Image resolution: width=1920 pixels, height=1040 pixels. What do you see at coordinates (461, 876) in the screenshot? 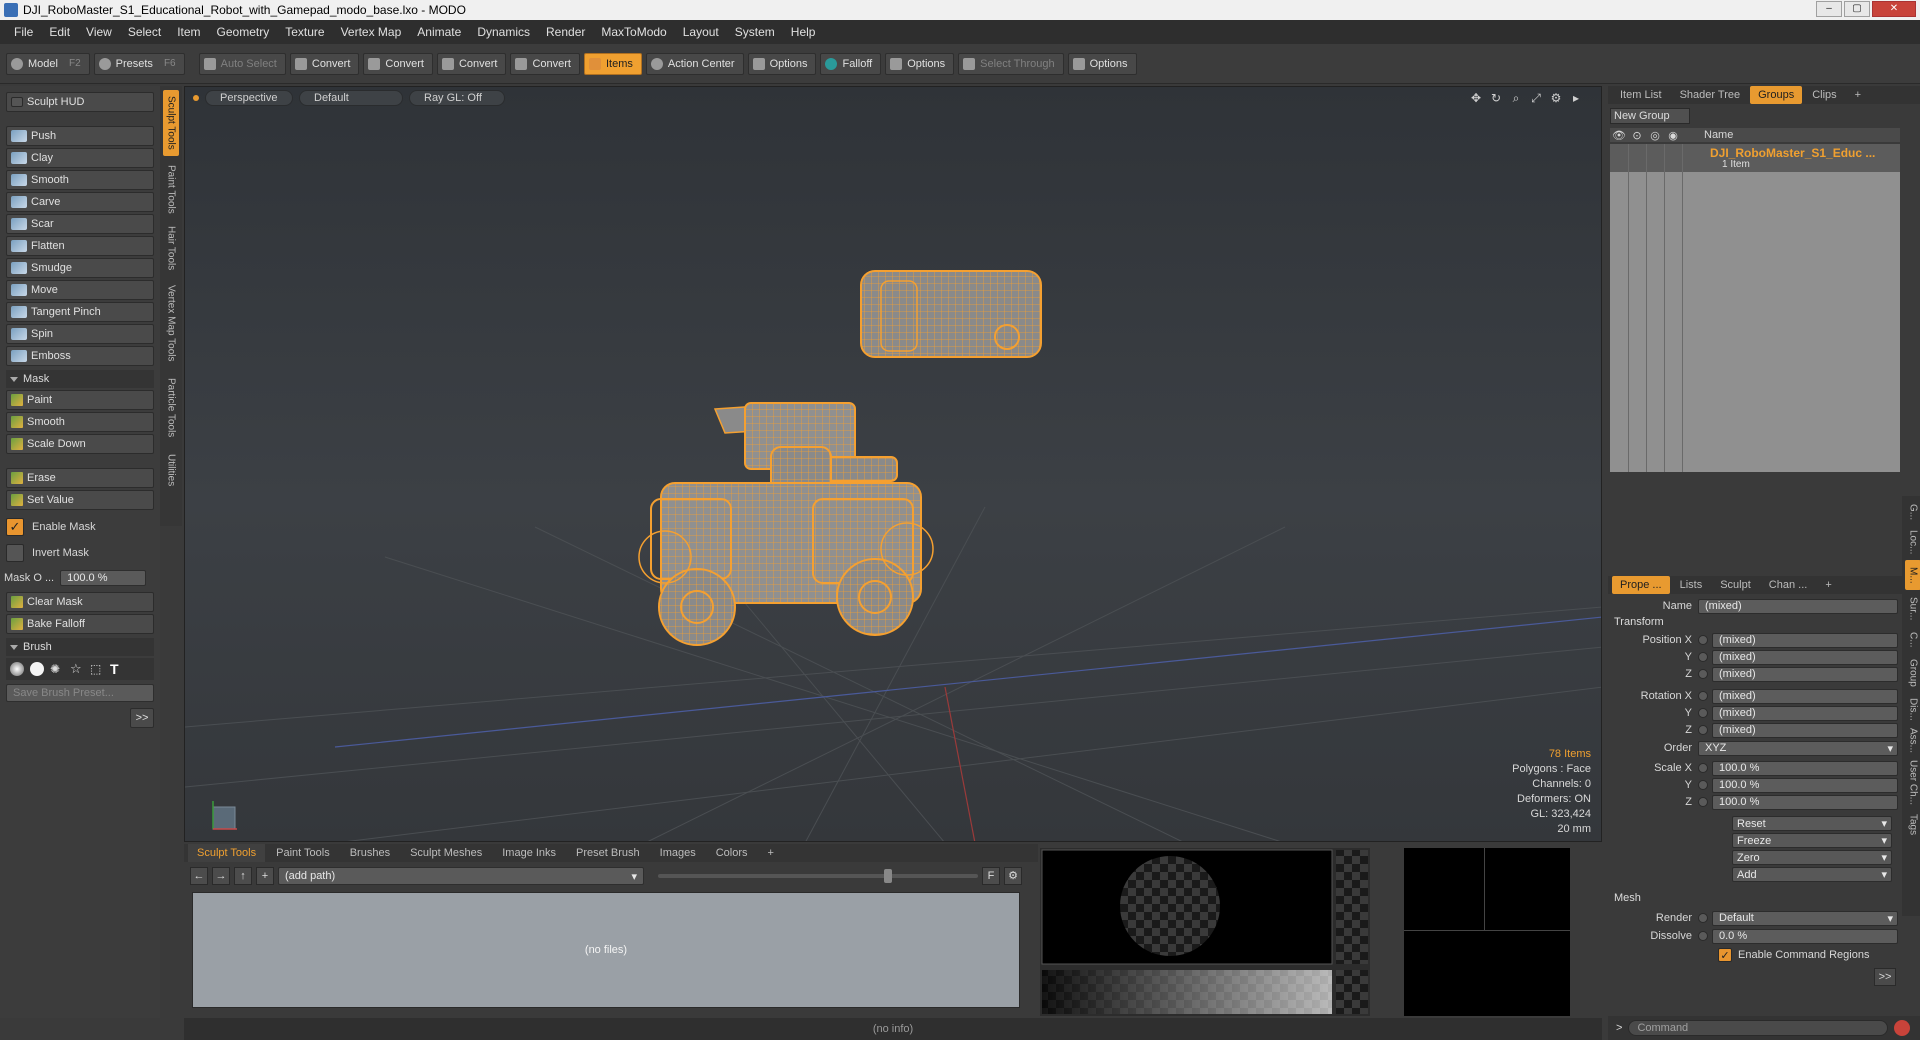
I see `path-dropdown: (add path) ▾` at bounding box center [461, 876].